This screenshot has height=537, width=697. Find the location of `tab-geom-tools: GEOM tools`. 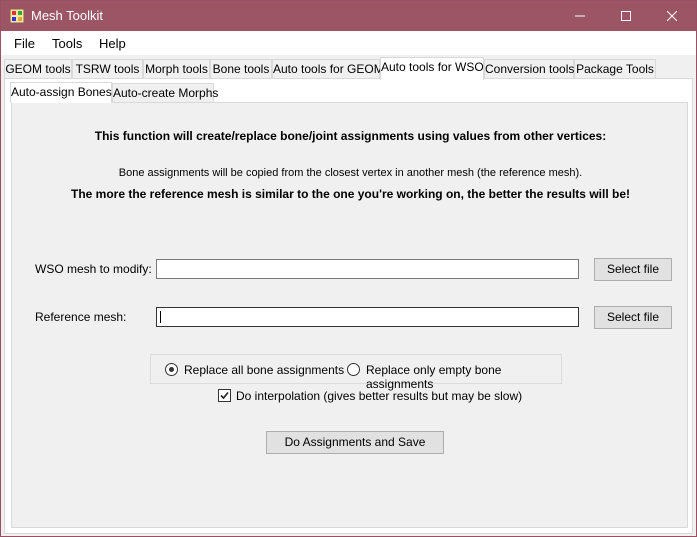

tab-geom-tools: GEOM tools is located at coordinates (38, 69).